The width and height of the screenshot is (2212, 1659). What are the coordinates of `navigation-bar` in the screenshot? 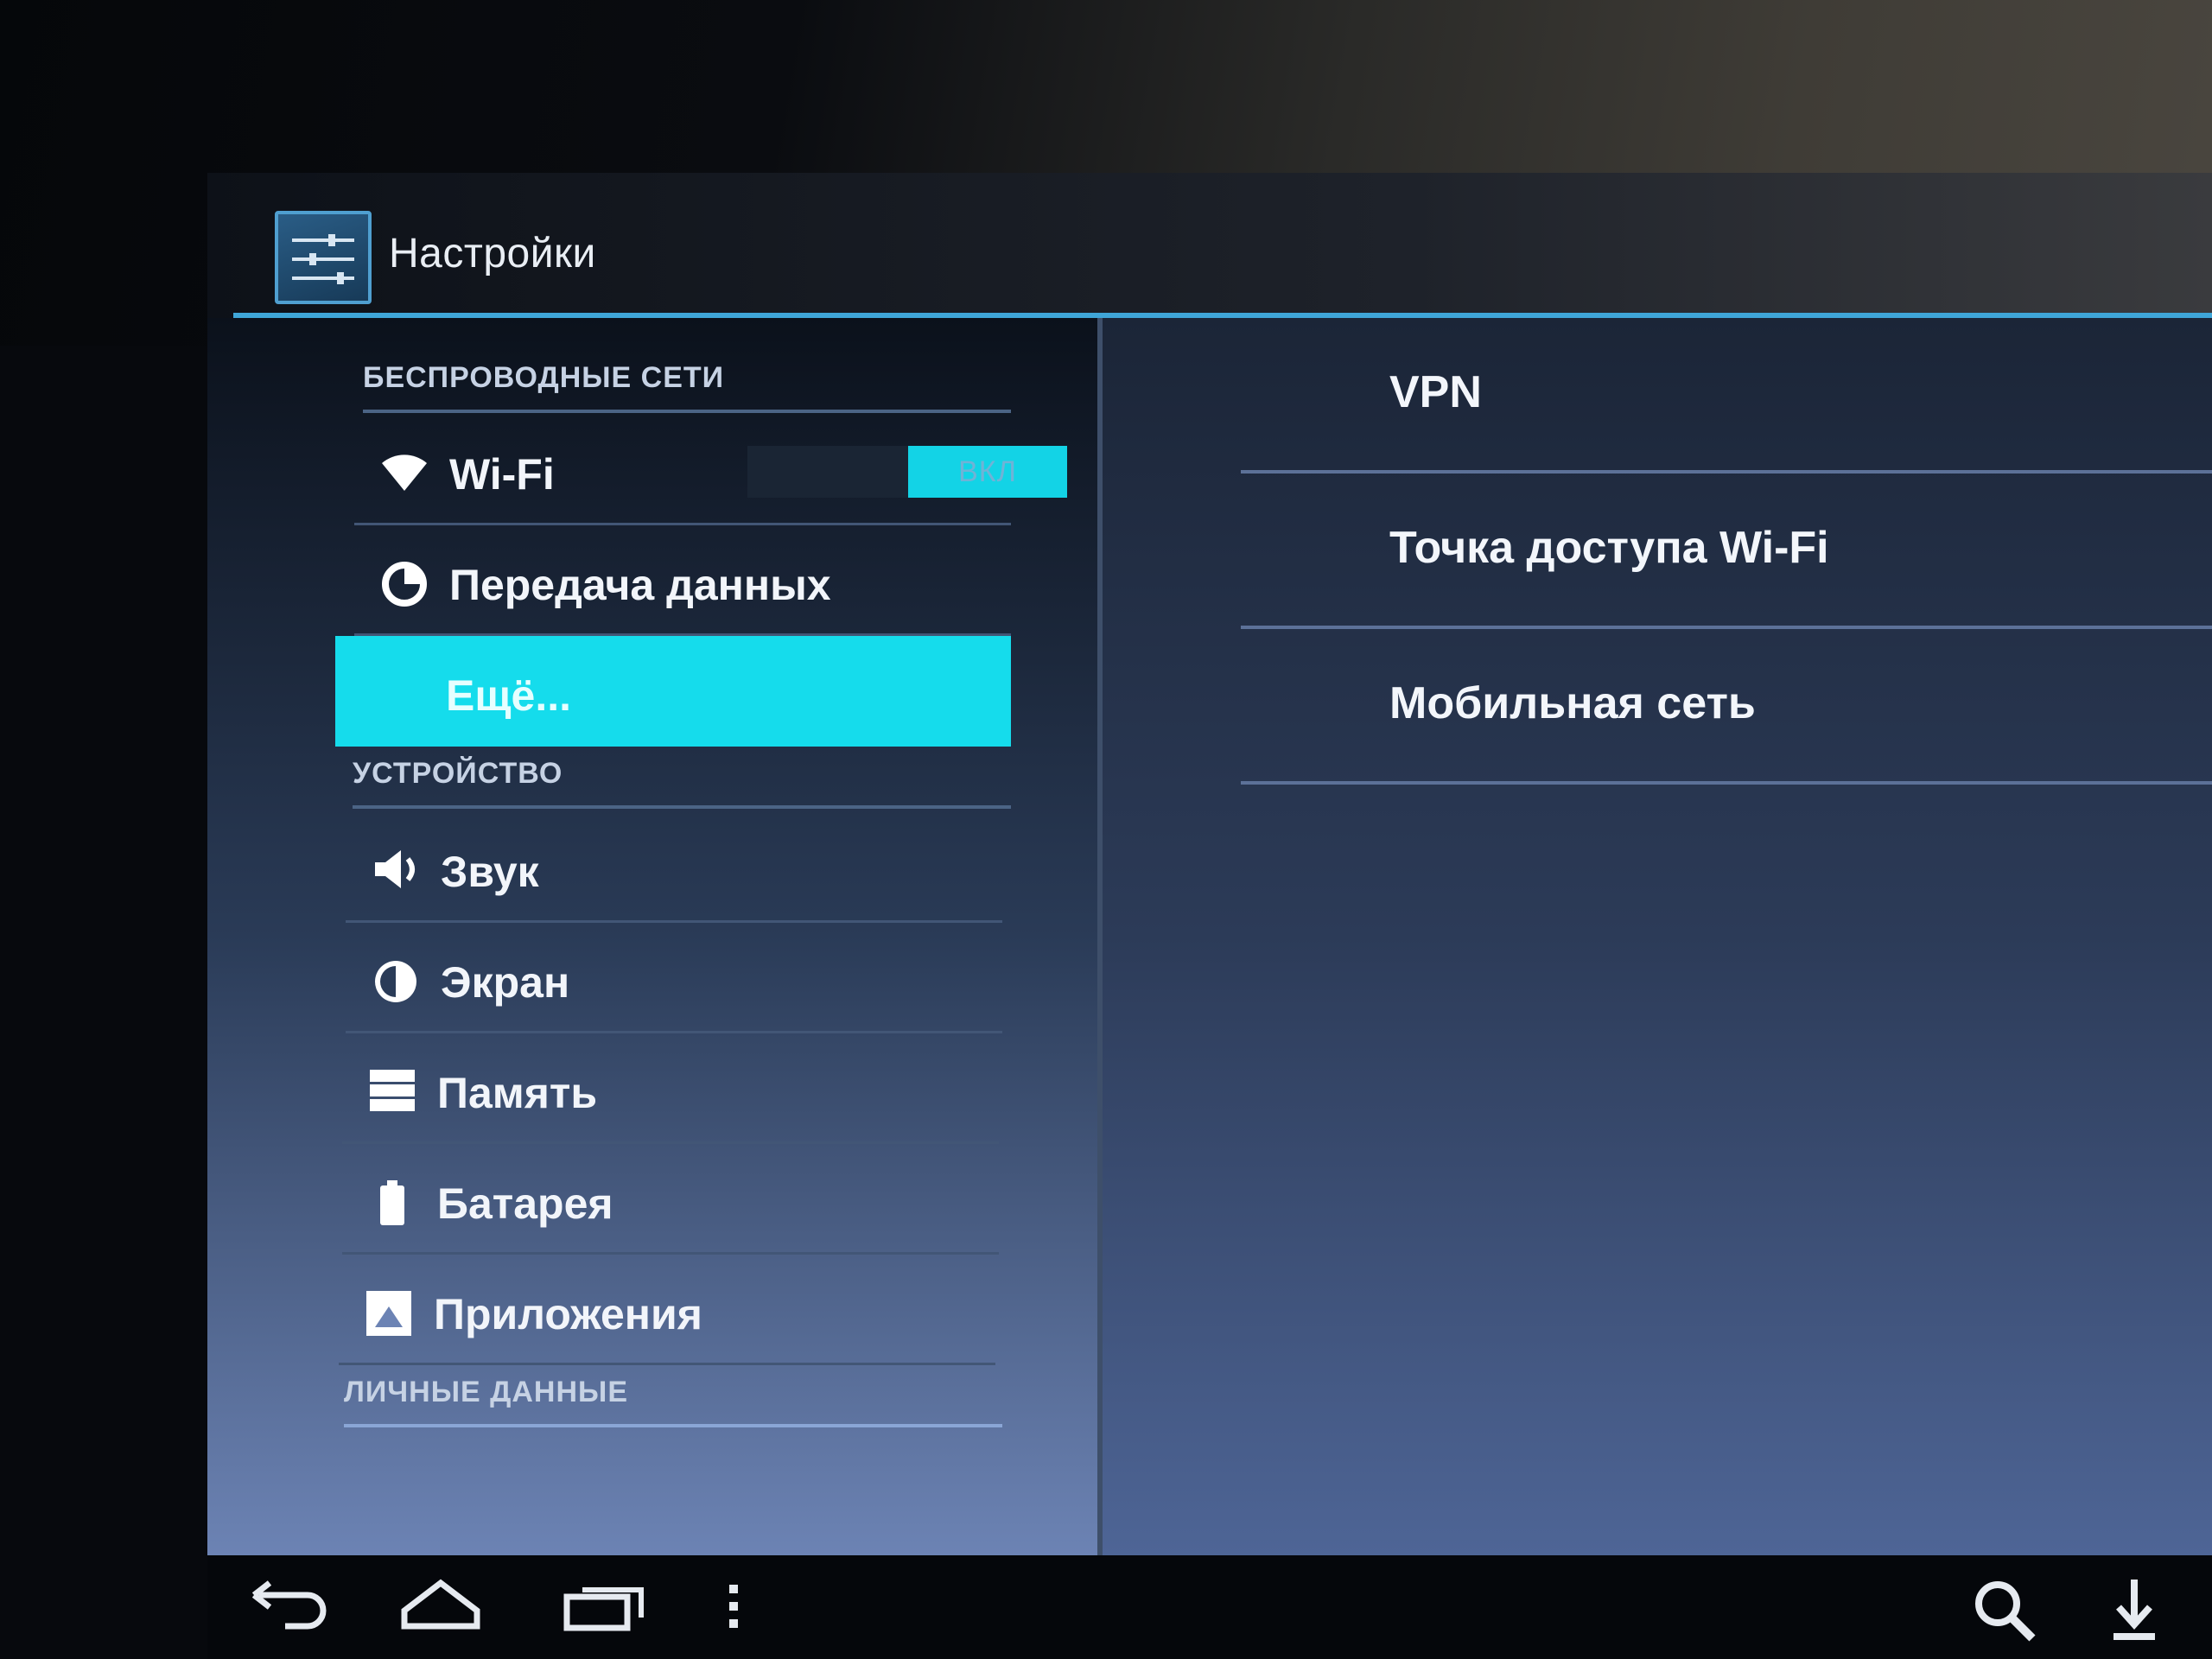 It's located at (1209, 1607).